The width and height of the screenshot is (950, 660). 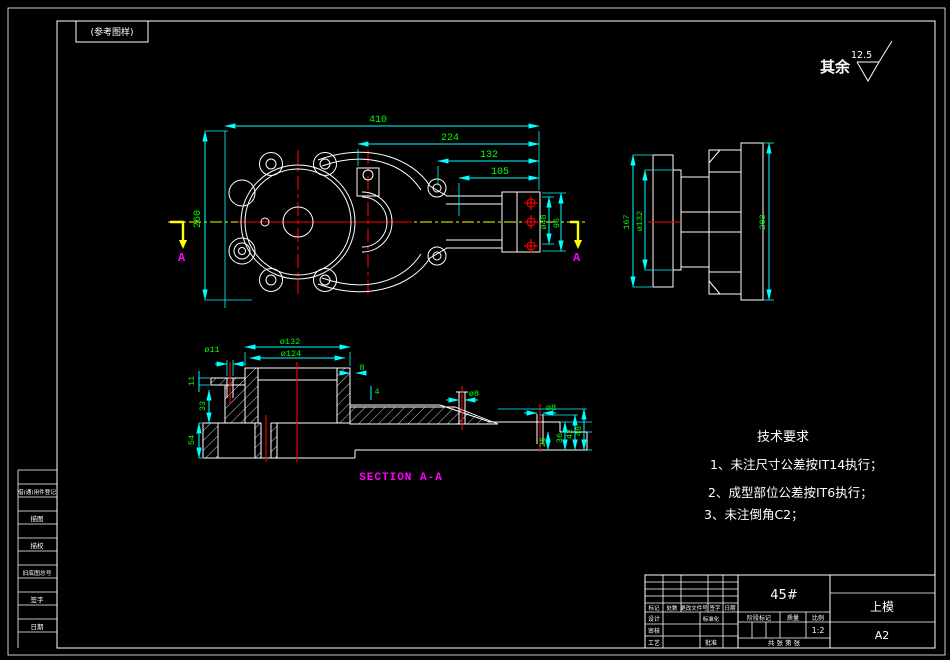 What do you see at coordinates (783, 437) in the screenshot?
I see `tech-req-title: 技术要求` at bounding box center [783, 437].